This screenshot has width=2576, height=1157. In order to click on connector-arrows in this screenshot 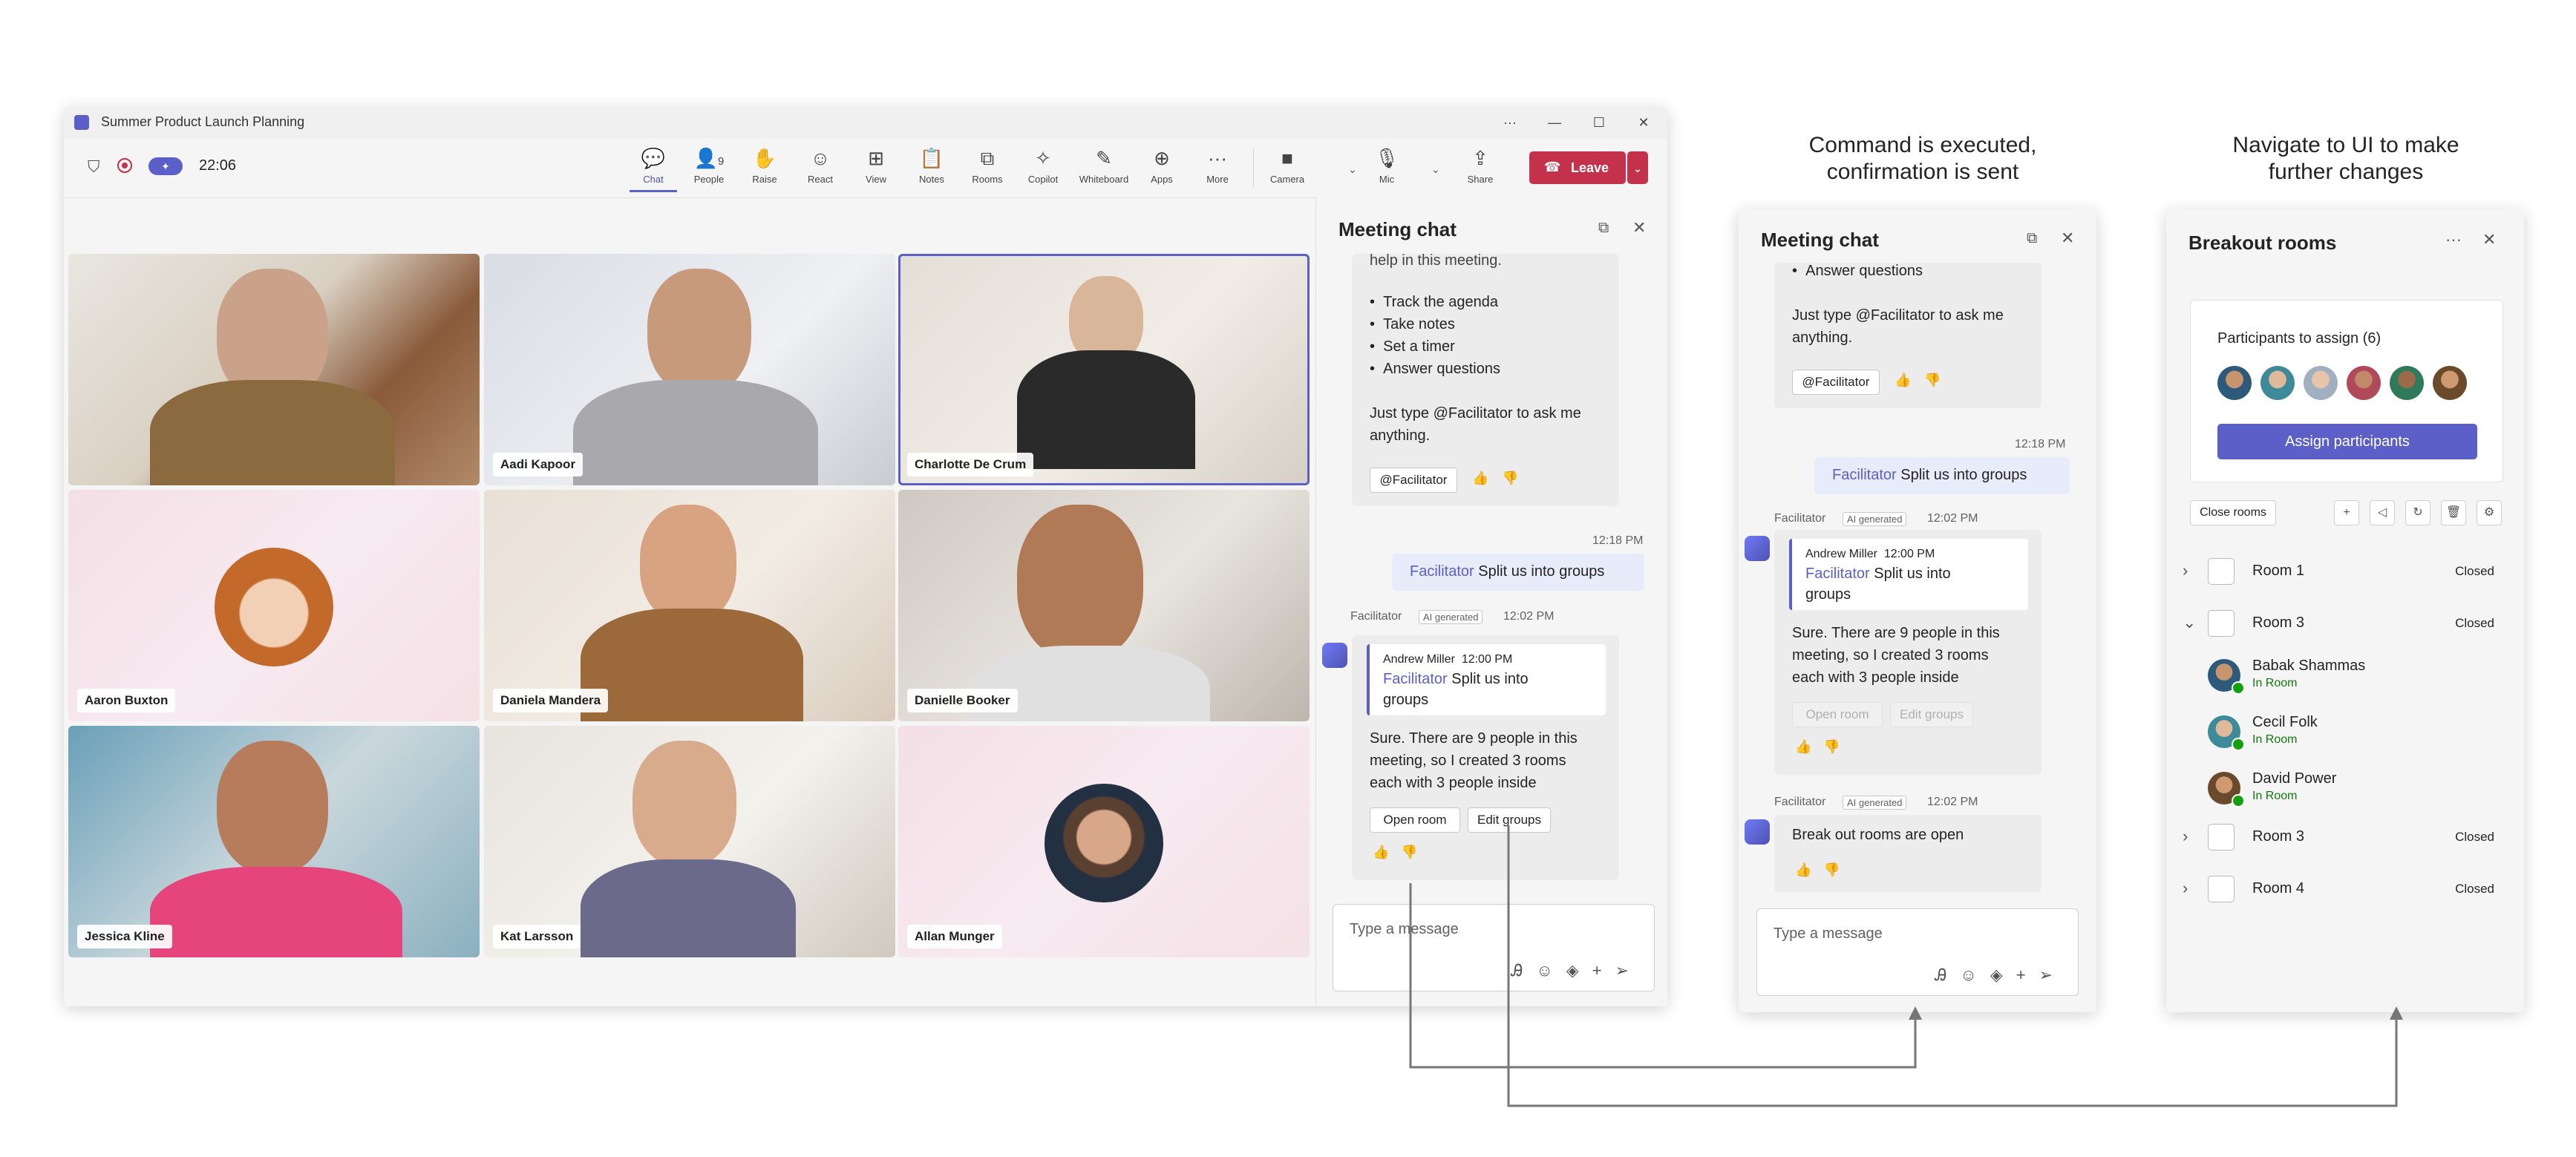, I will do `click(1906, 966)`.